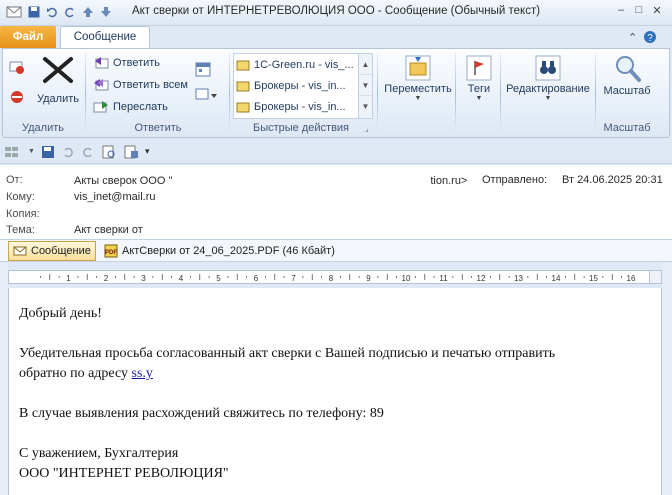 This screenshot has height=495, width=672. What do you see at coordinates (367, 128) in the screenshot?
I see `dialog-launcher-icon: ⌟` at bounding box center [367, 128].